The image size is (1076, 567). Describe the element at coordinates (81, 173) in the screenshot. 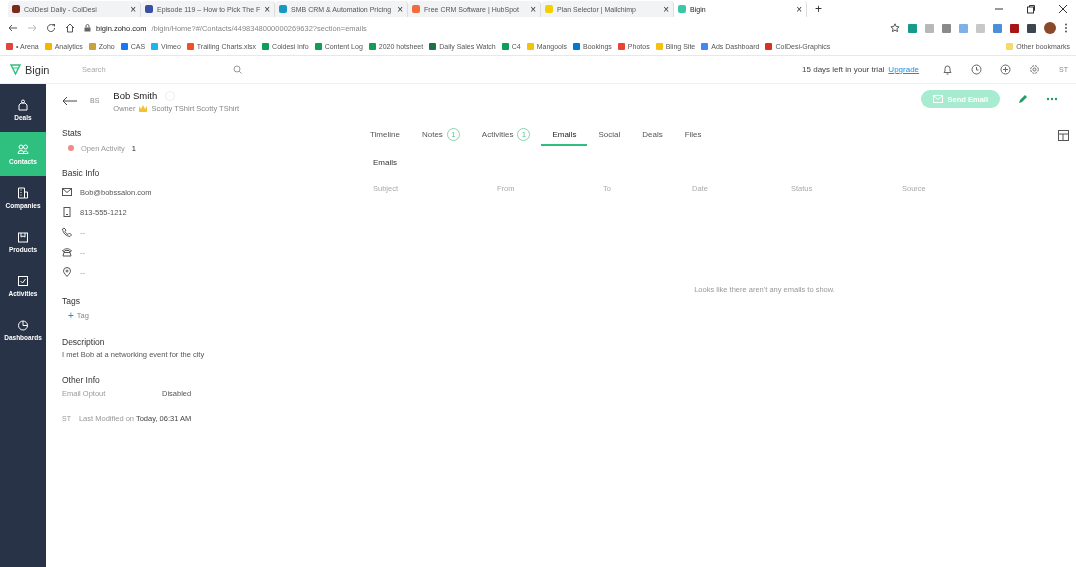

I see `section-title: Basic Info` at that location.